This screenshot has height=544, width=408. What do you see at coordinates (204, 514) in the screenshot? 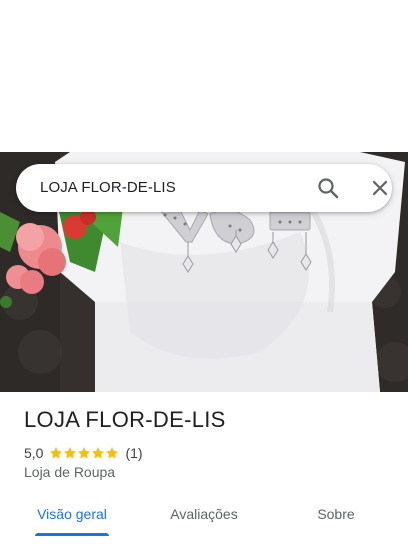
I see `tab-reviews: Avaliações` at bounding box center [204, 514].